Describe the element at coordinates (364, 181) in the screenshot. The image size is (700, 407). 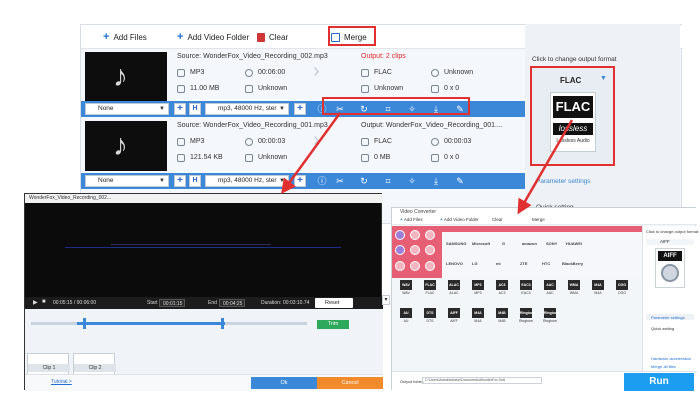
I see `rotate-icon: ↻` at that location.